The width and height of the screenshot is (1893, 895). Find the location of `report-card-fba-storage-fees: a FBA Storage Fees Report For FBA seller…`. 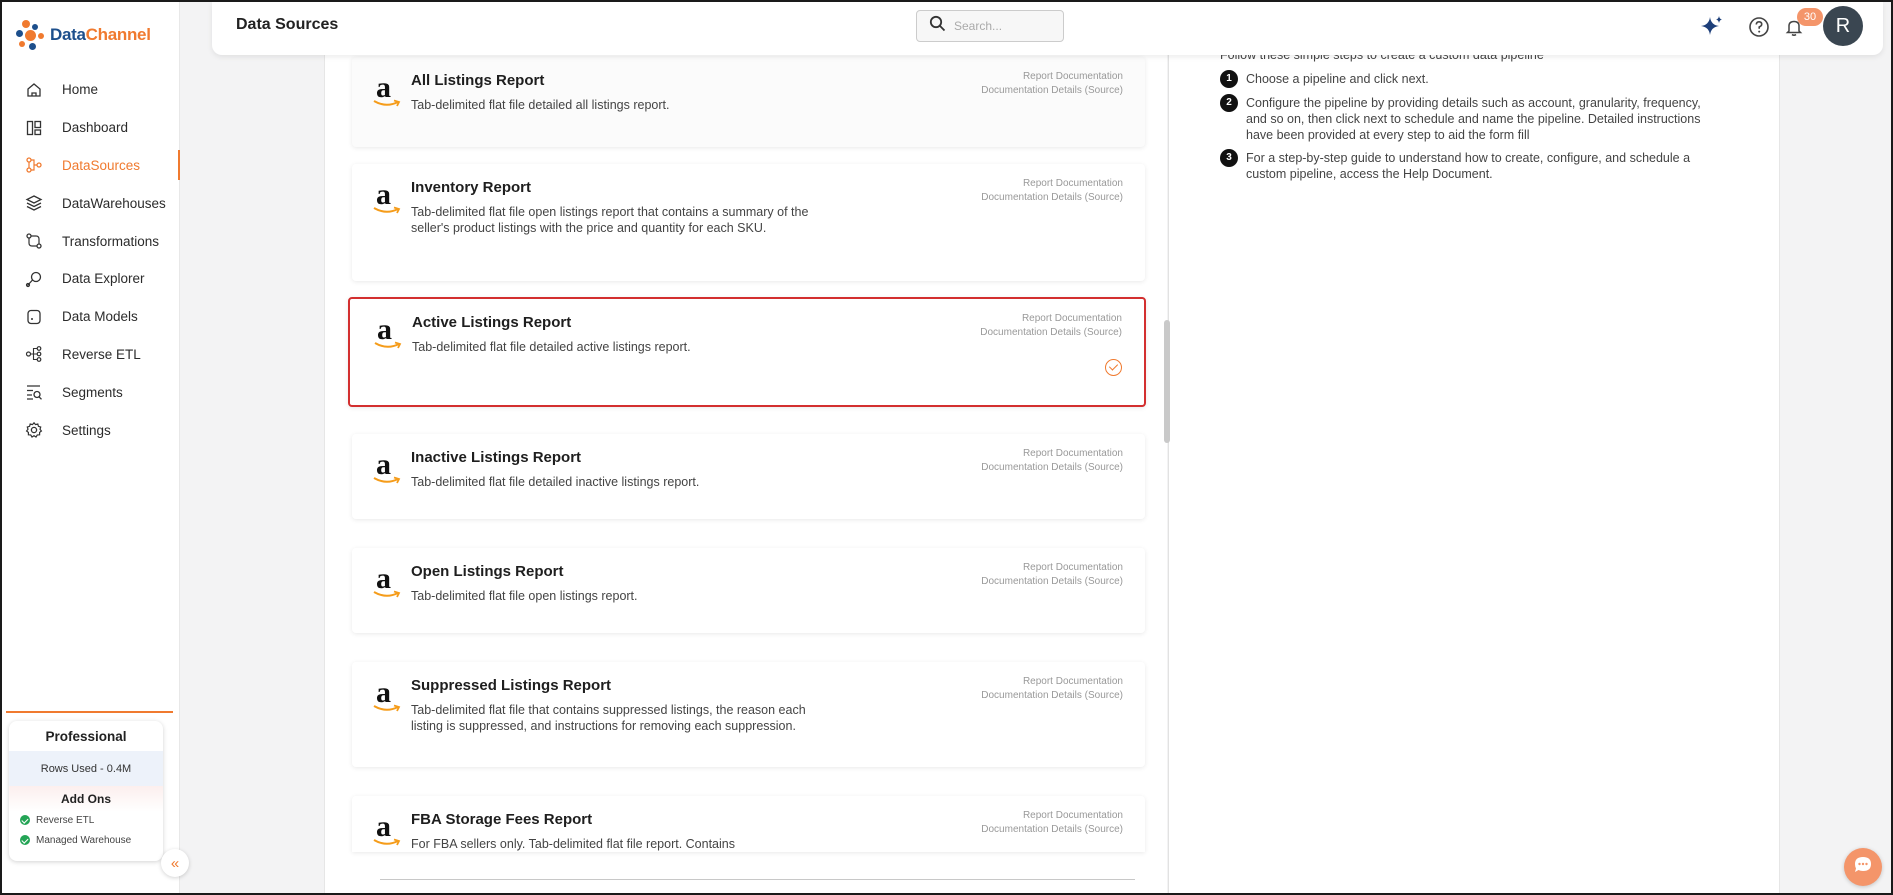

report-card-fba-storage-fees: a FBA Storage Fees Report For FBA seller… is located at coordinates (748, 824).